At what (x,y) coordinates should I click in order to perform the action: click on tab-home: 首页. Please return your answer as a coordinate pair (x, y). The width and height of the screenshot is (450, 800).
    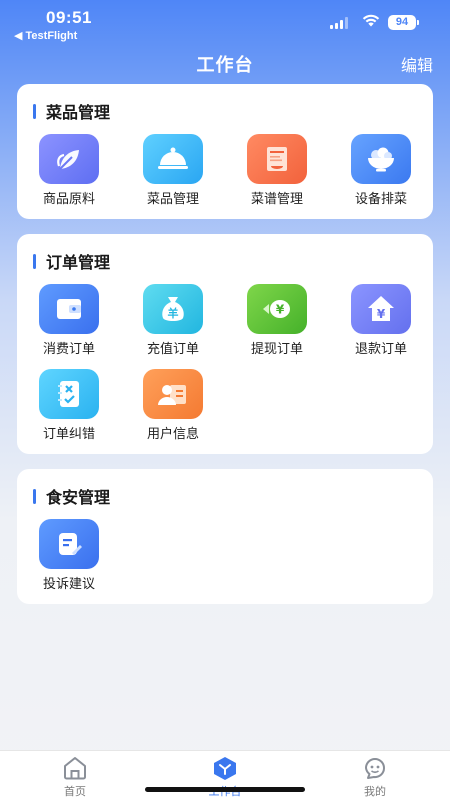
    Looking at the image, I should click on (75, 775).